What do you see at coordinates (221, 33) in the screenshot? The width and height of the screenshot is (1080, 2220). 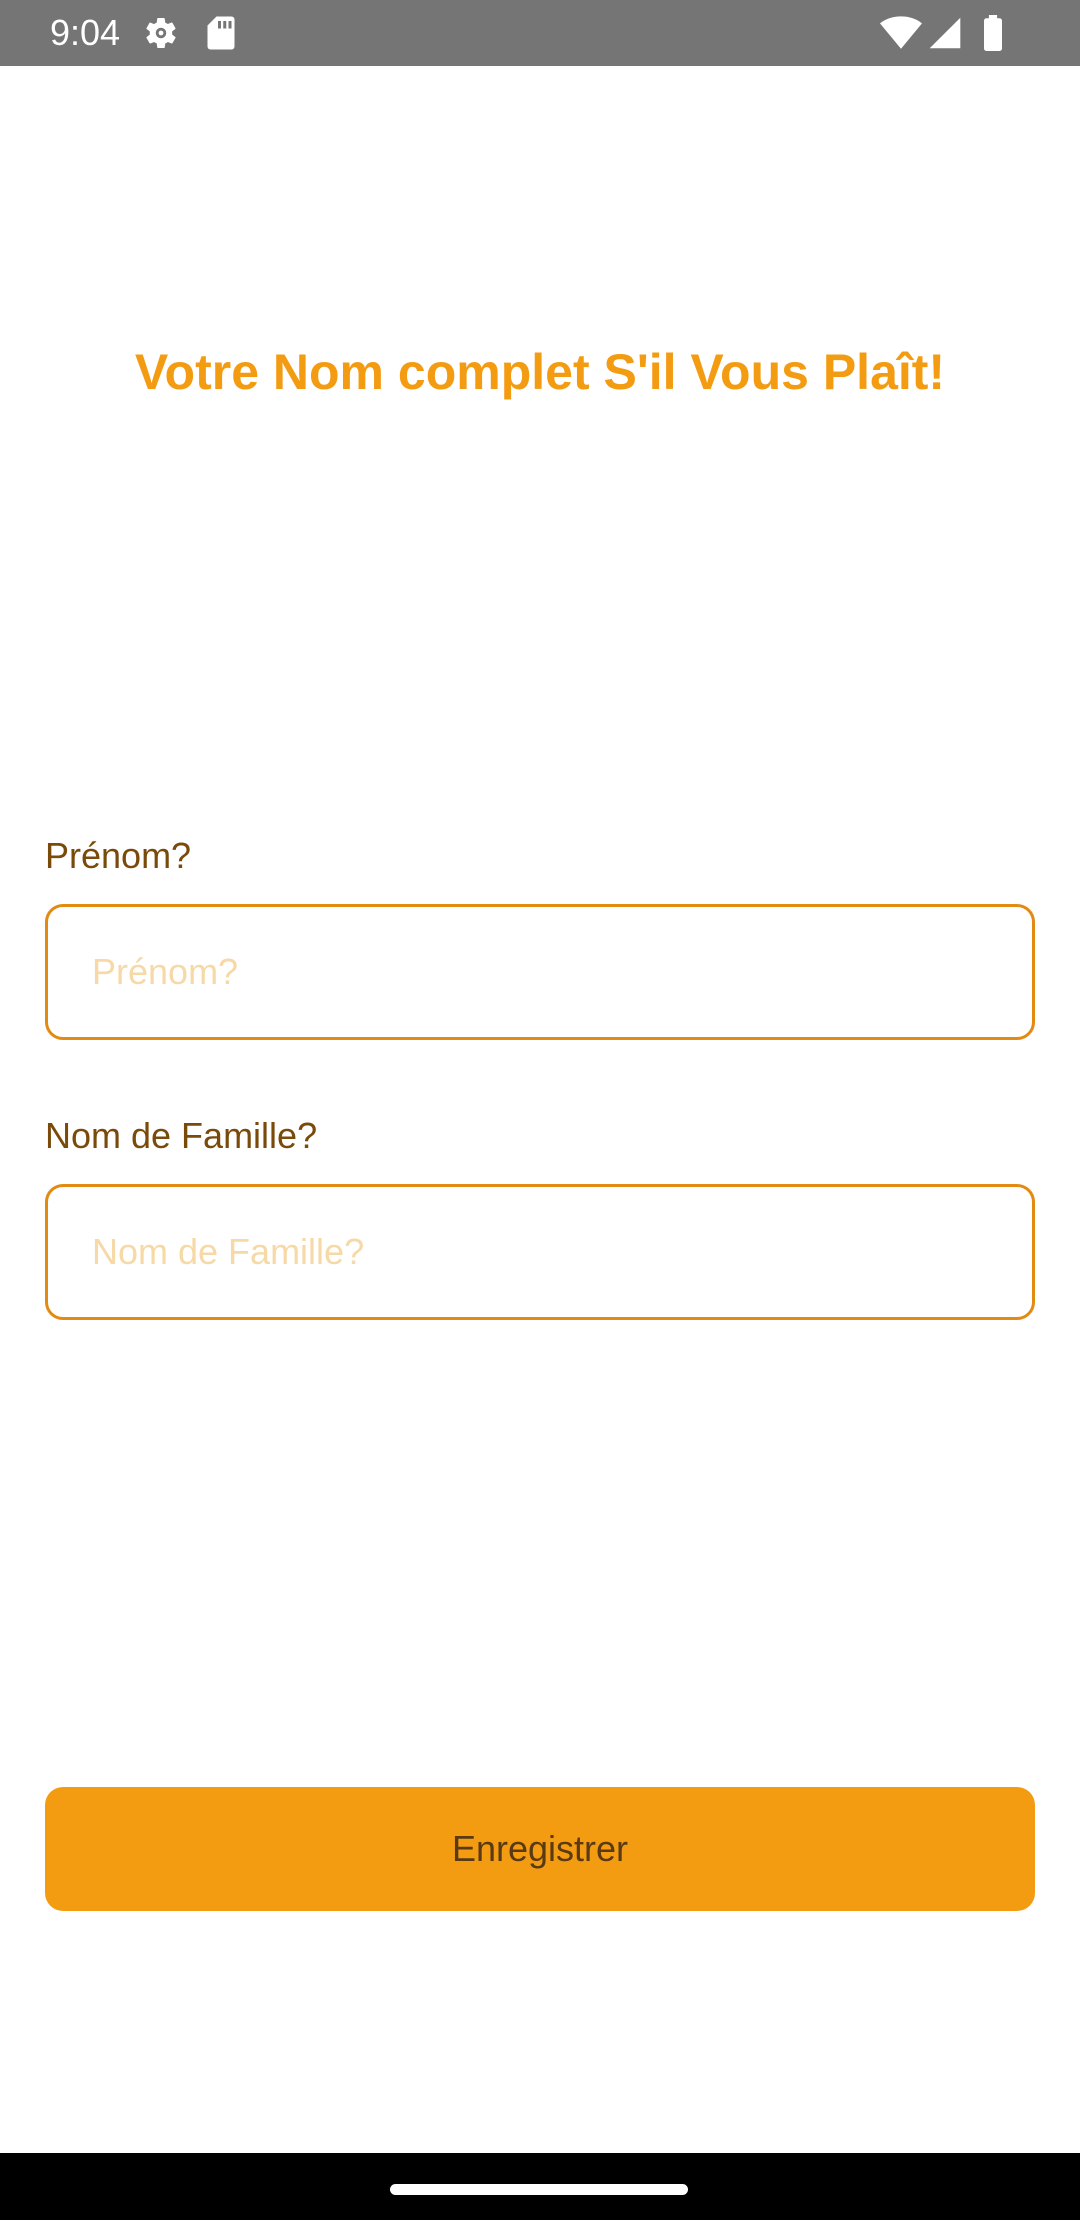 I see `sd-card-icon` at bounding box center [221, 33].